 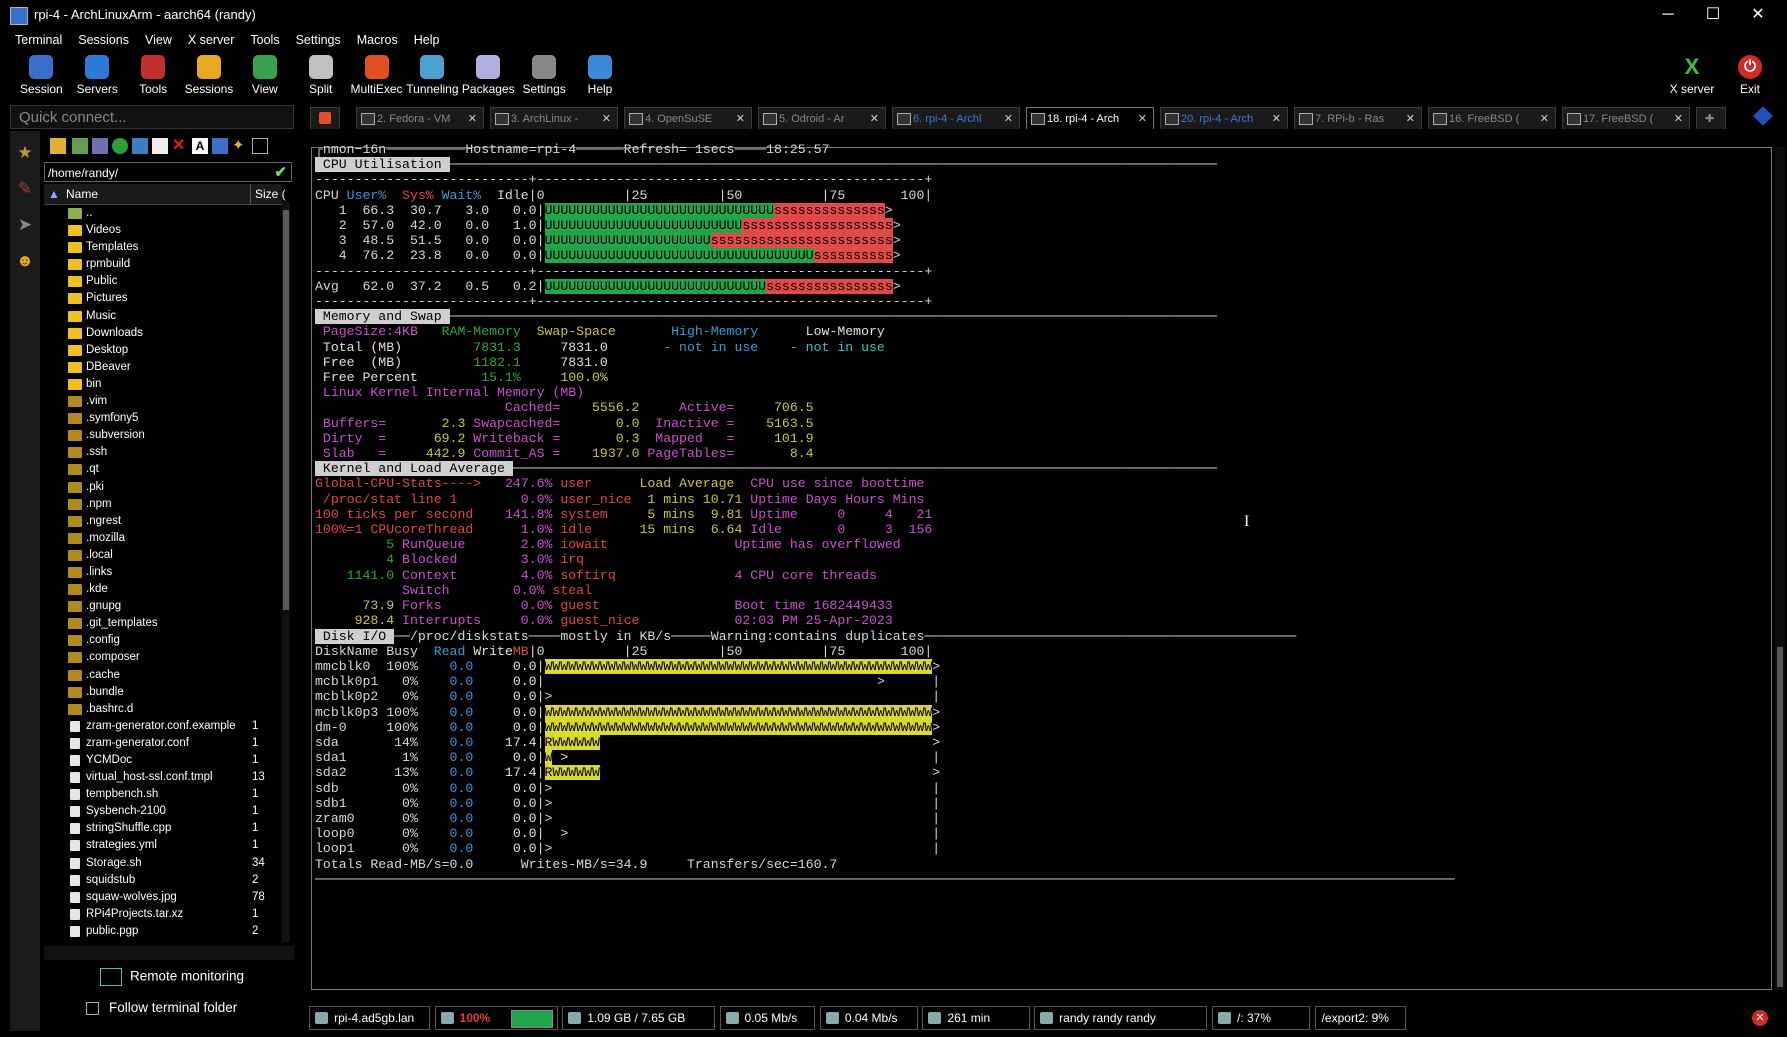 What do you see at coordinates (163, 572) in the screenshot?
I see `file-row: .links` at bounding box center [163, 572].